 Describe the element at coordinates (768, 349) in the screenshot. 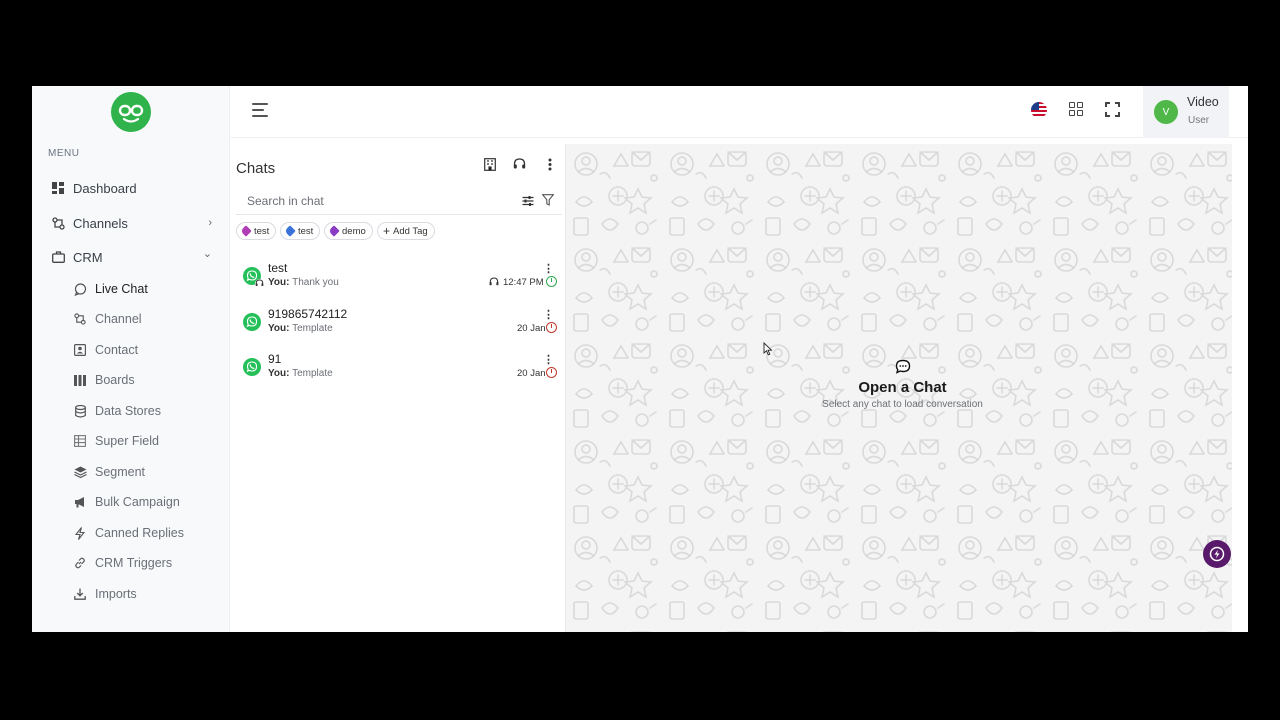

I see `mouse-cursor-icon` at that location.